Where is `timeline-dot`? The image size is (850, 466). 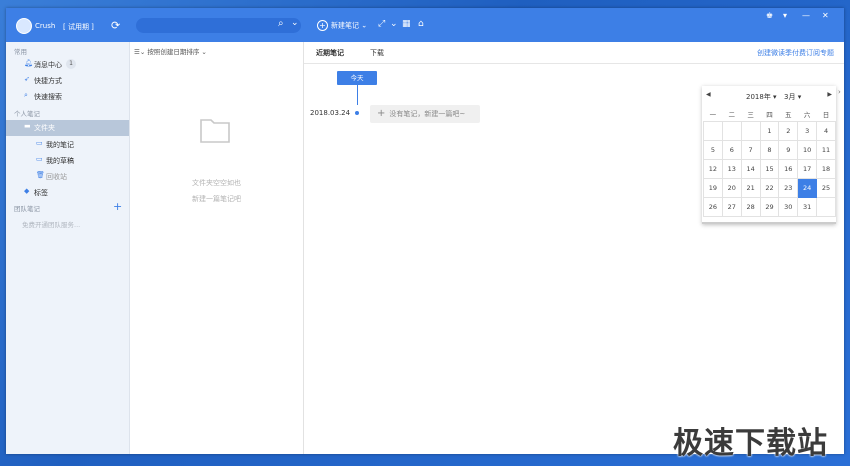
timeline-dot is located at coordinates (357, 113).